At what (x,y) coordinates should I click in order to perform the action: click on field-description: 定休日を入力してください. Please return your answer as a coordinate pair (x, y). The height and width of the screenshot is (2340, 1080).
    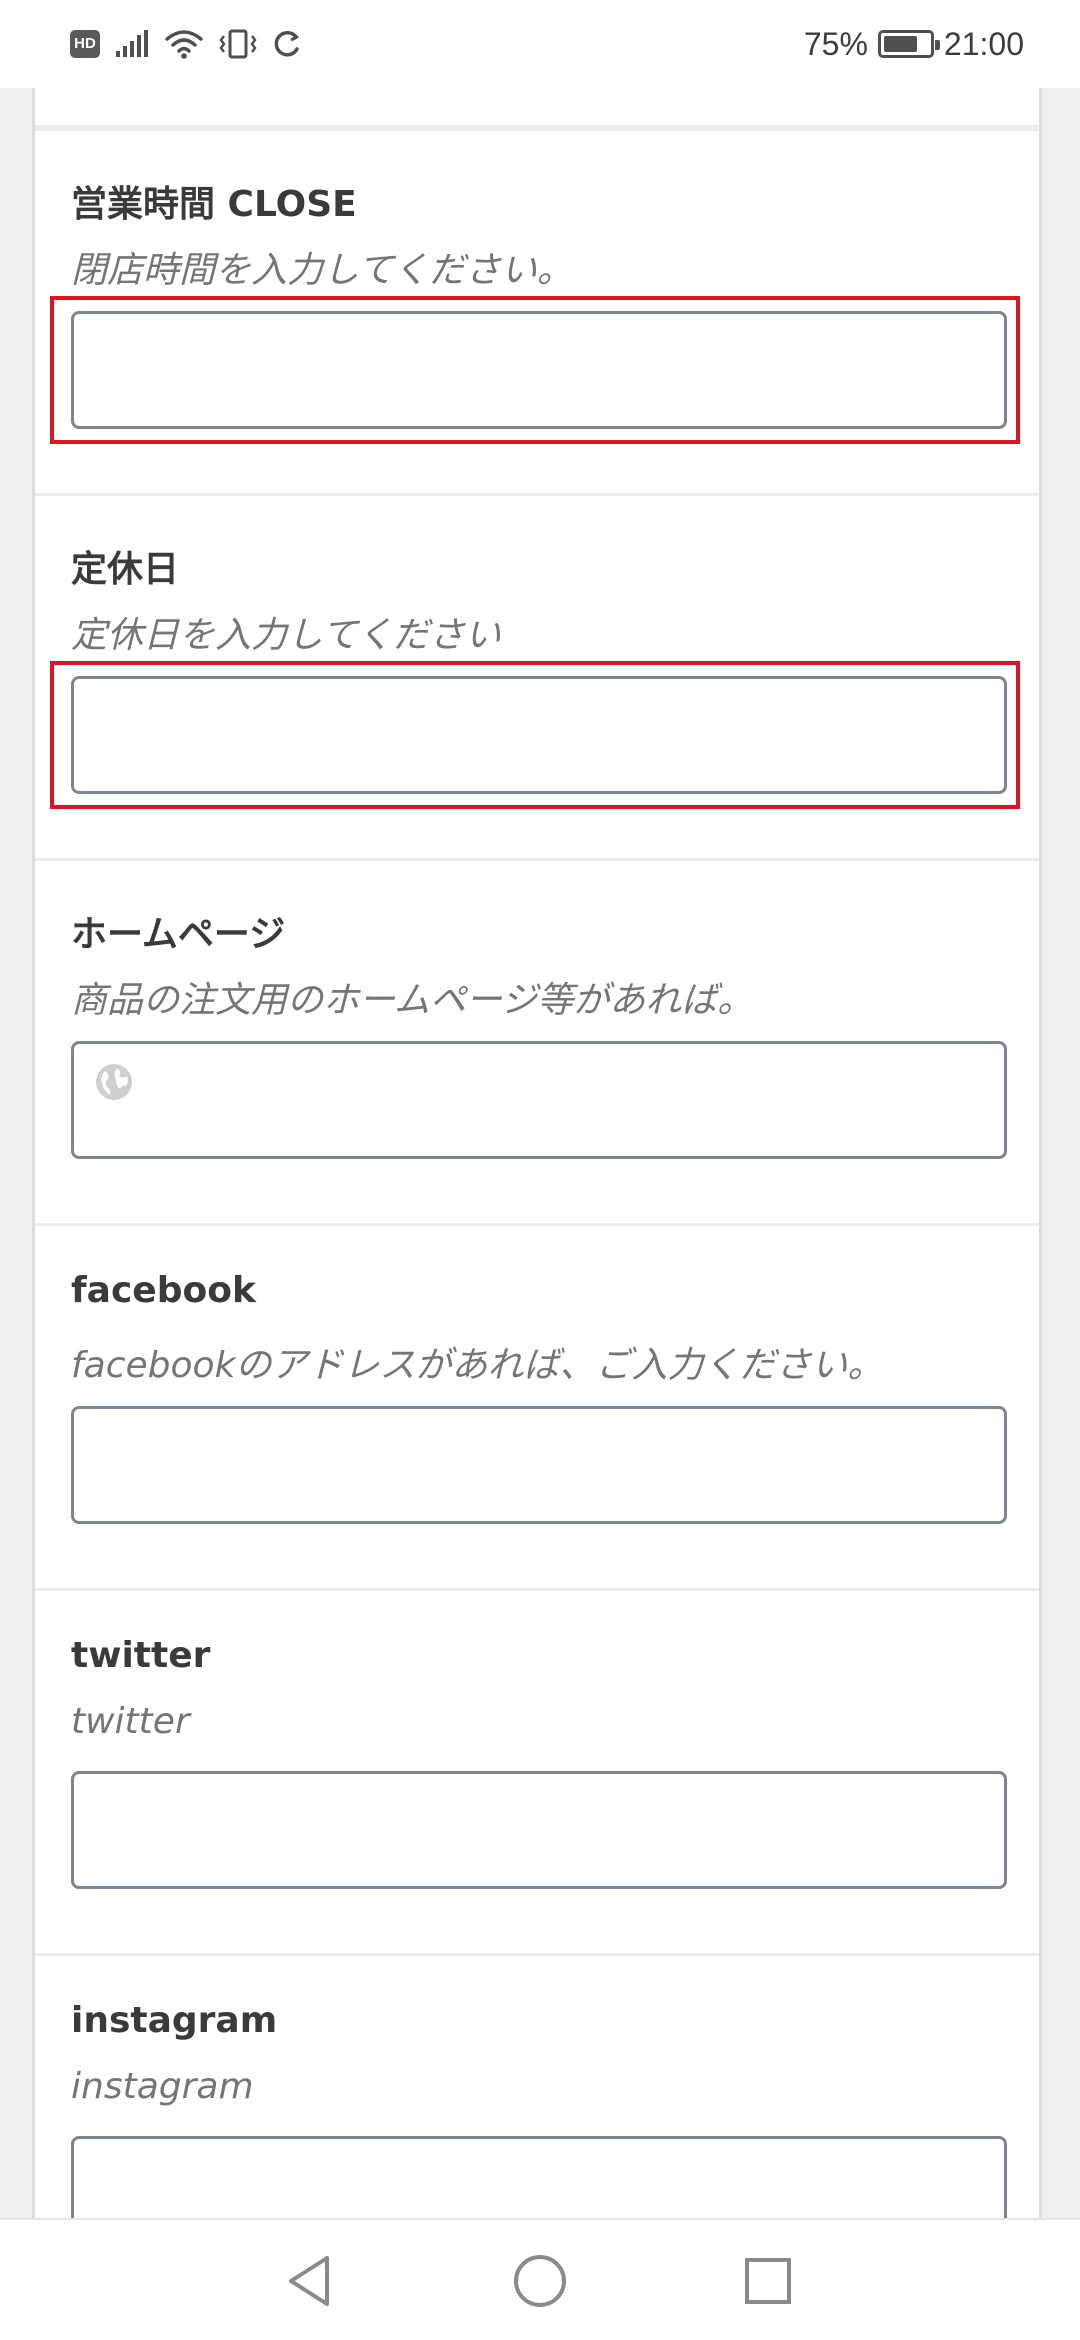
    Looking at the image, I should click on (286, 635).